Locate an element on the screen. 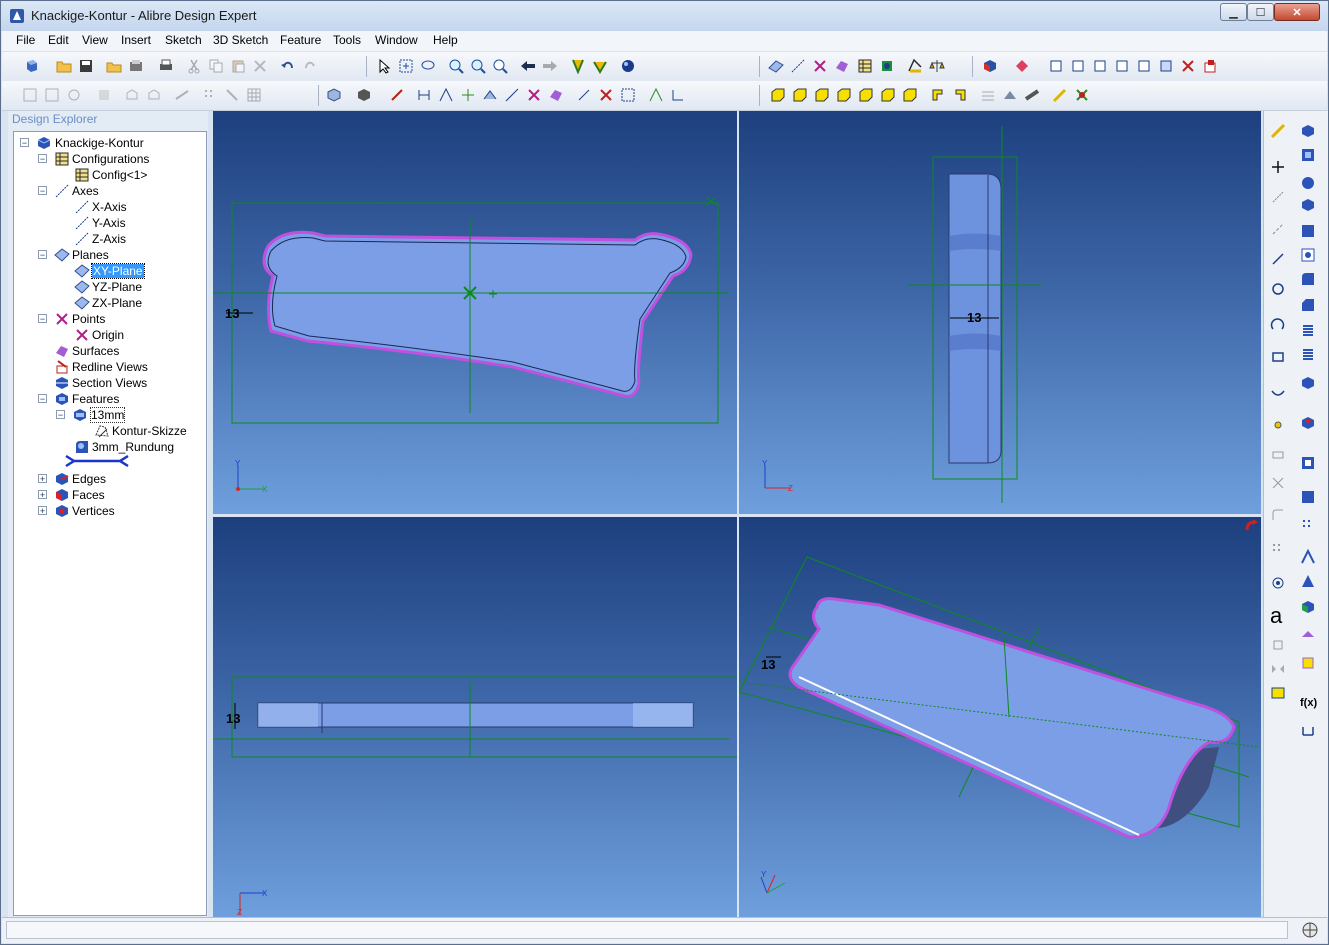  circular-pattern-icon is located at coordinates (1308, 557).